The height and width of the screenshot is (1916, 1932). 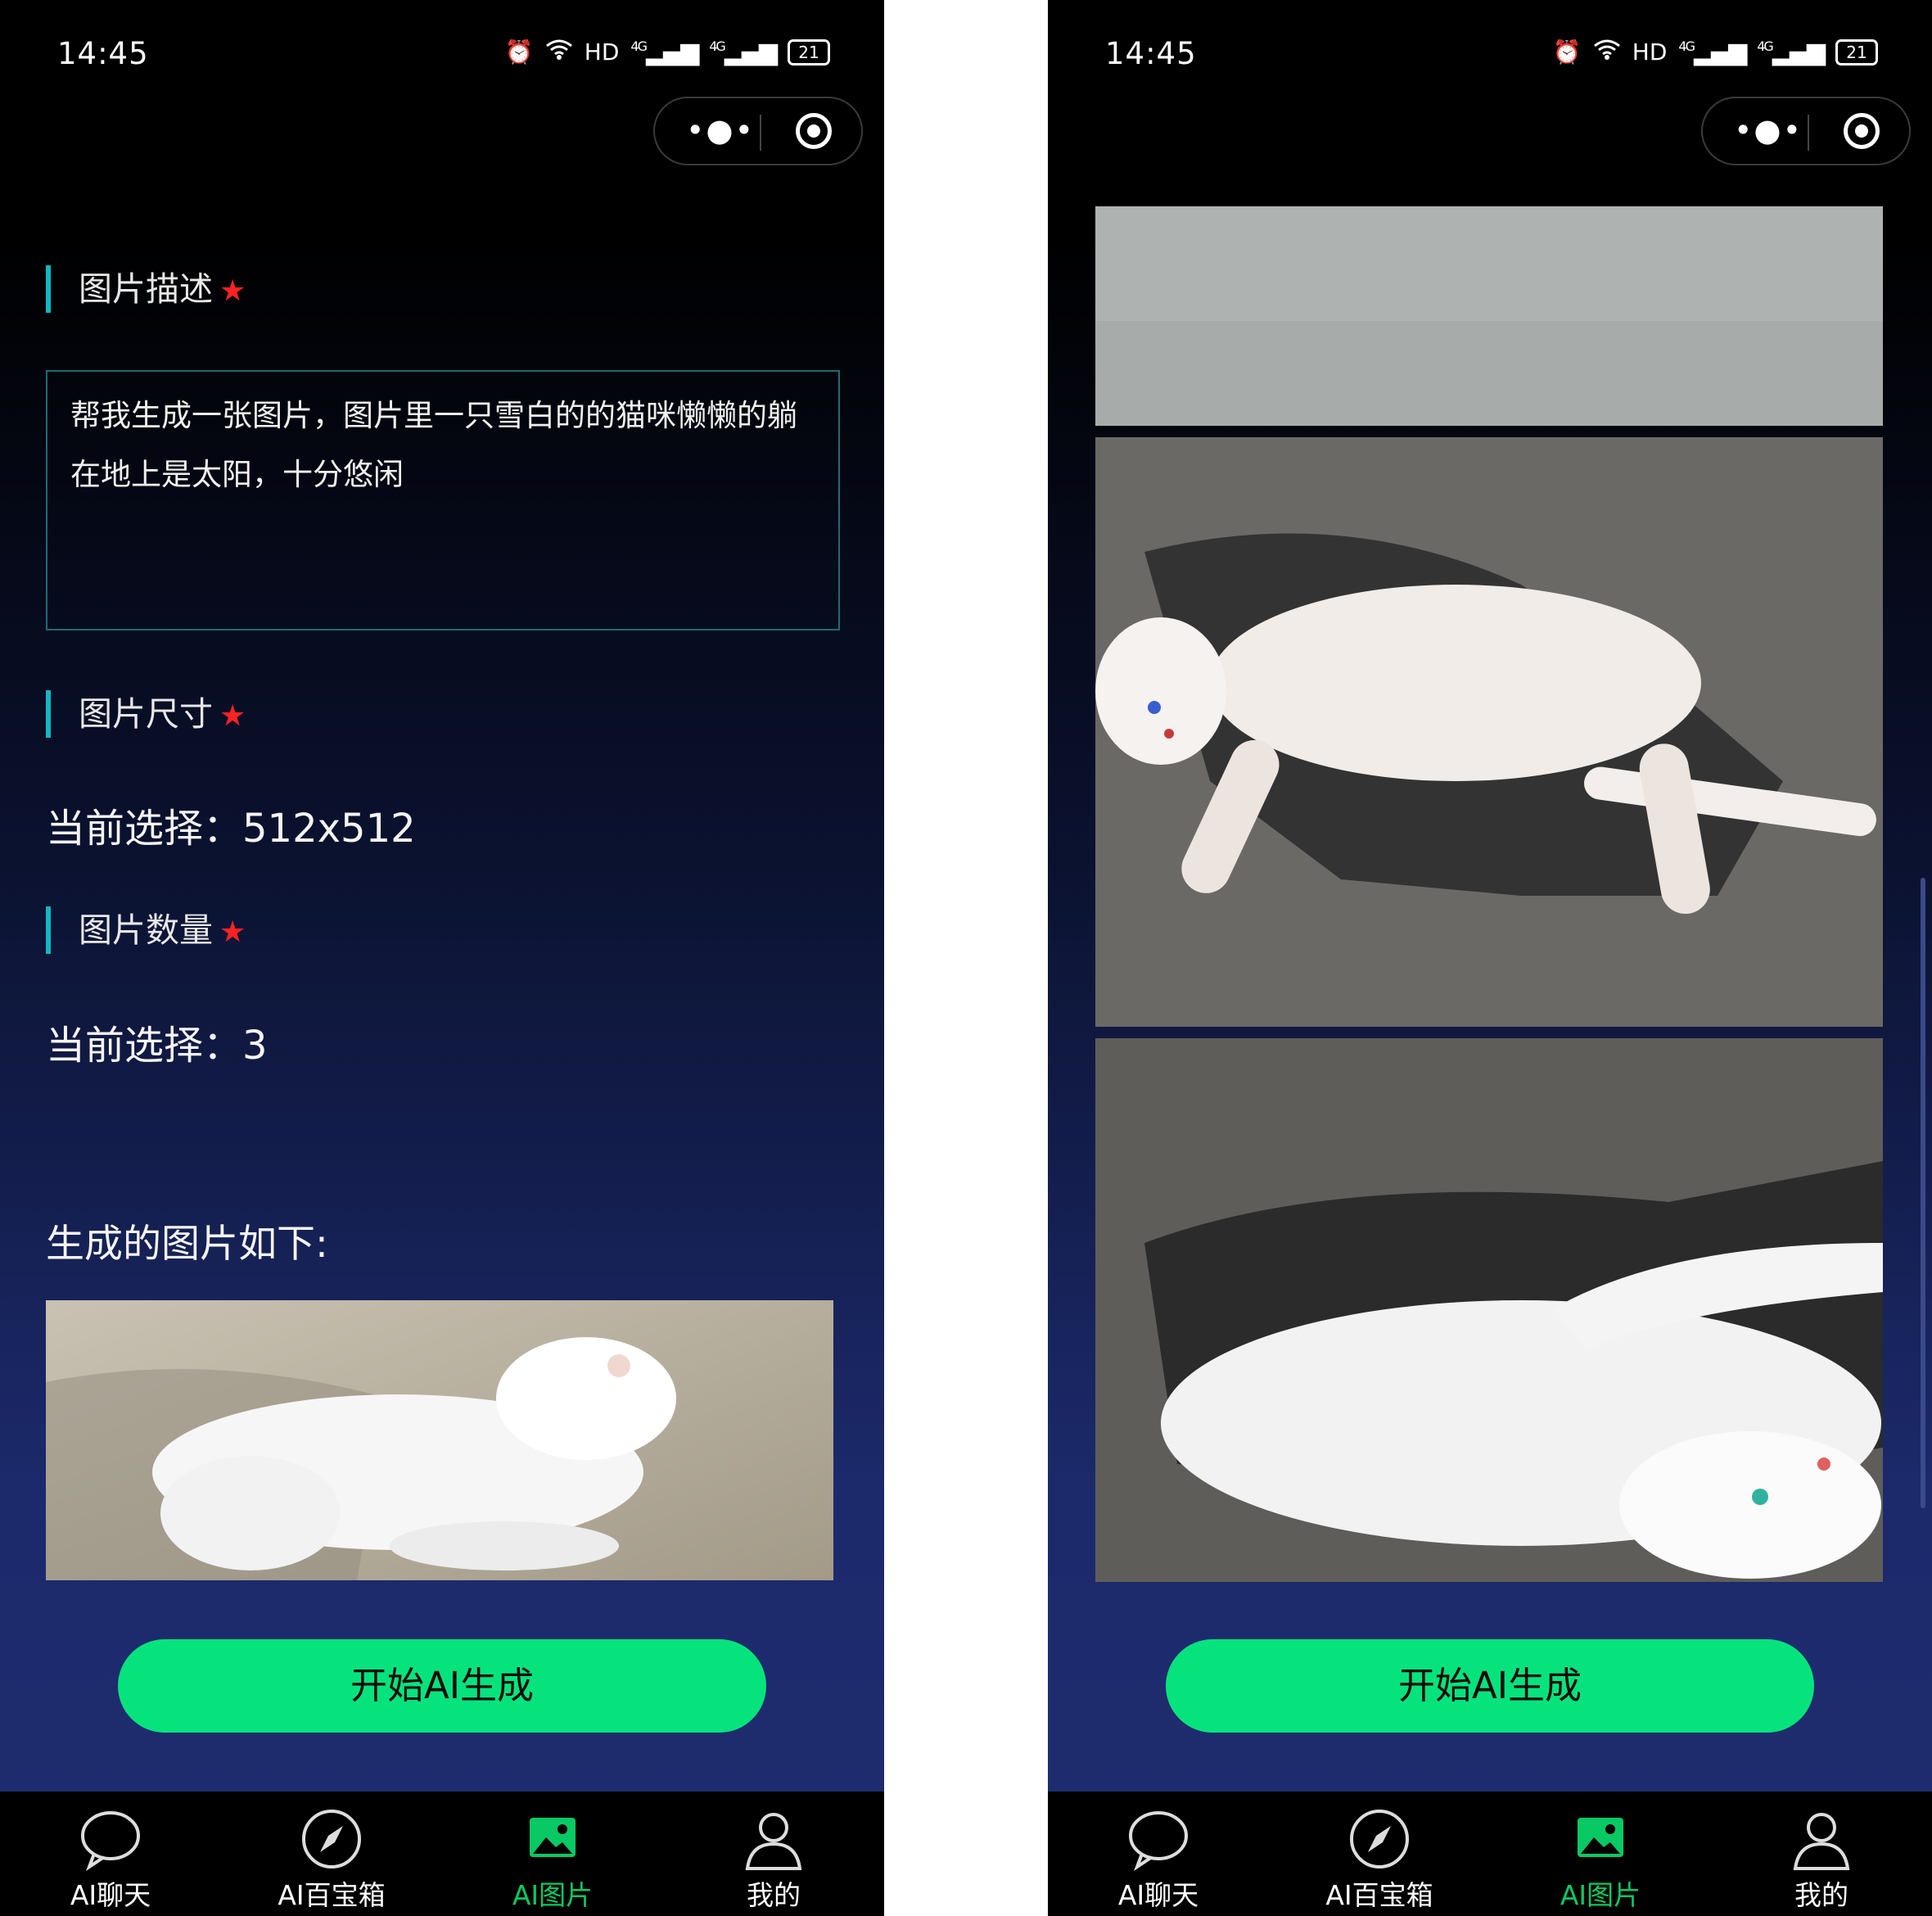 I want to click on scrollbar, so click(x=1923, y=1193).